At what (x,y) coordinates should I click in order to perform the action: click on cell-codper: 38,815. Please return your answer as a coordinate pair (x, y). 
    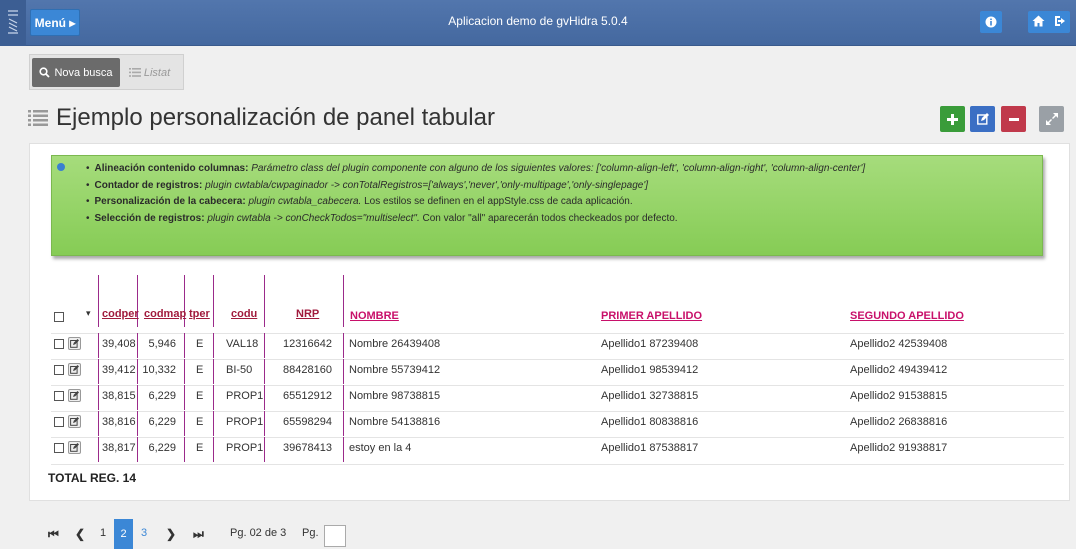
    Looking at the image, I should click on (119, 396).